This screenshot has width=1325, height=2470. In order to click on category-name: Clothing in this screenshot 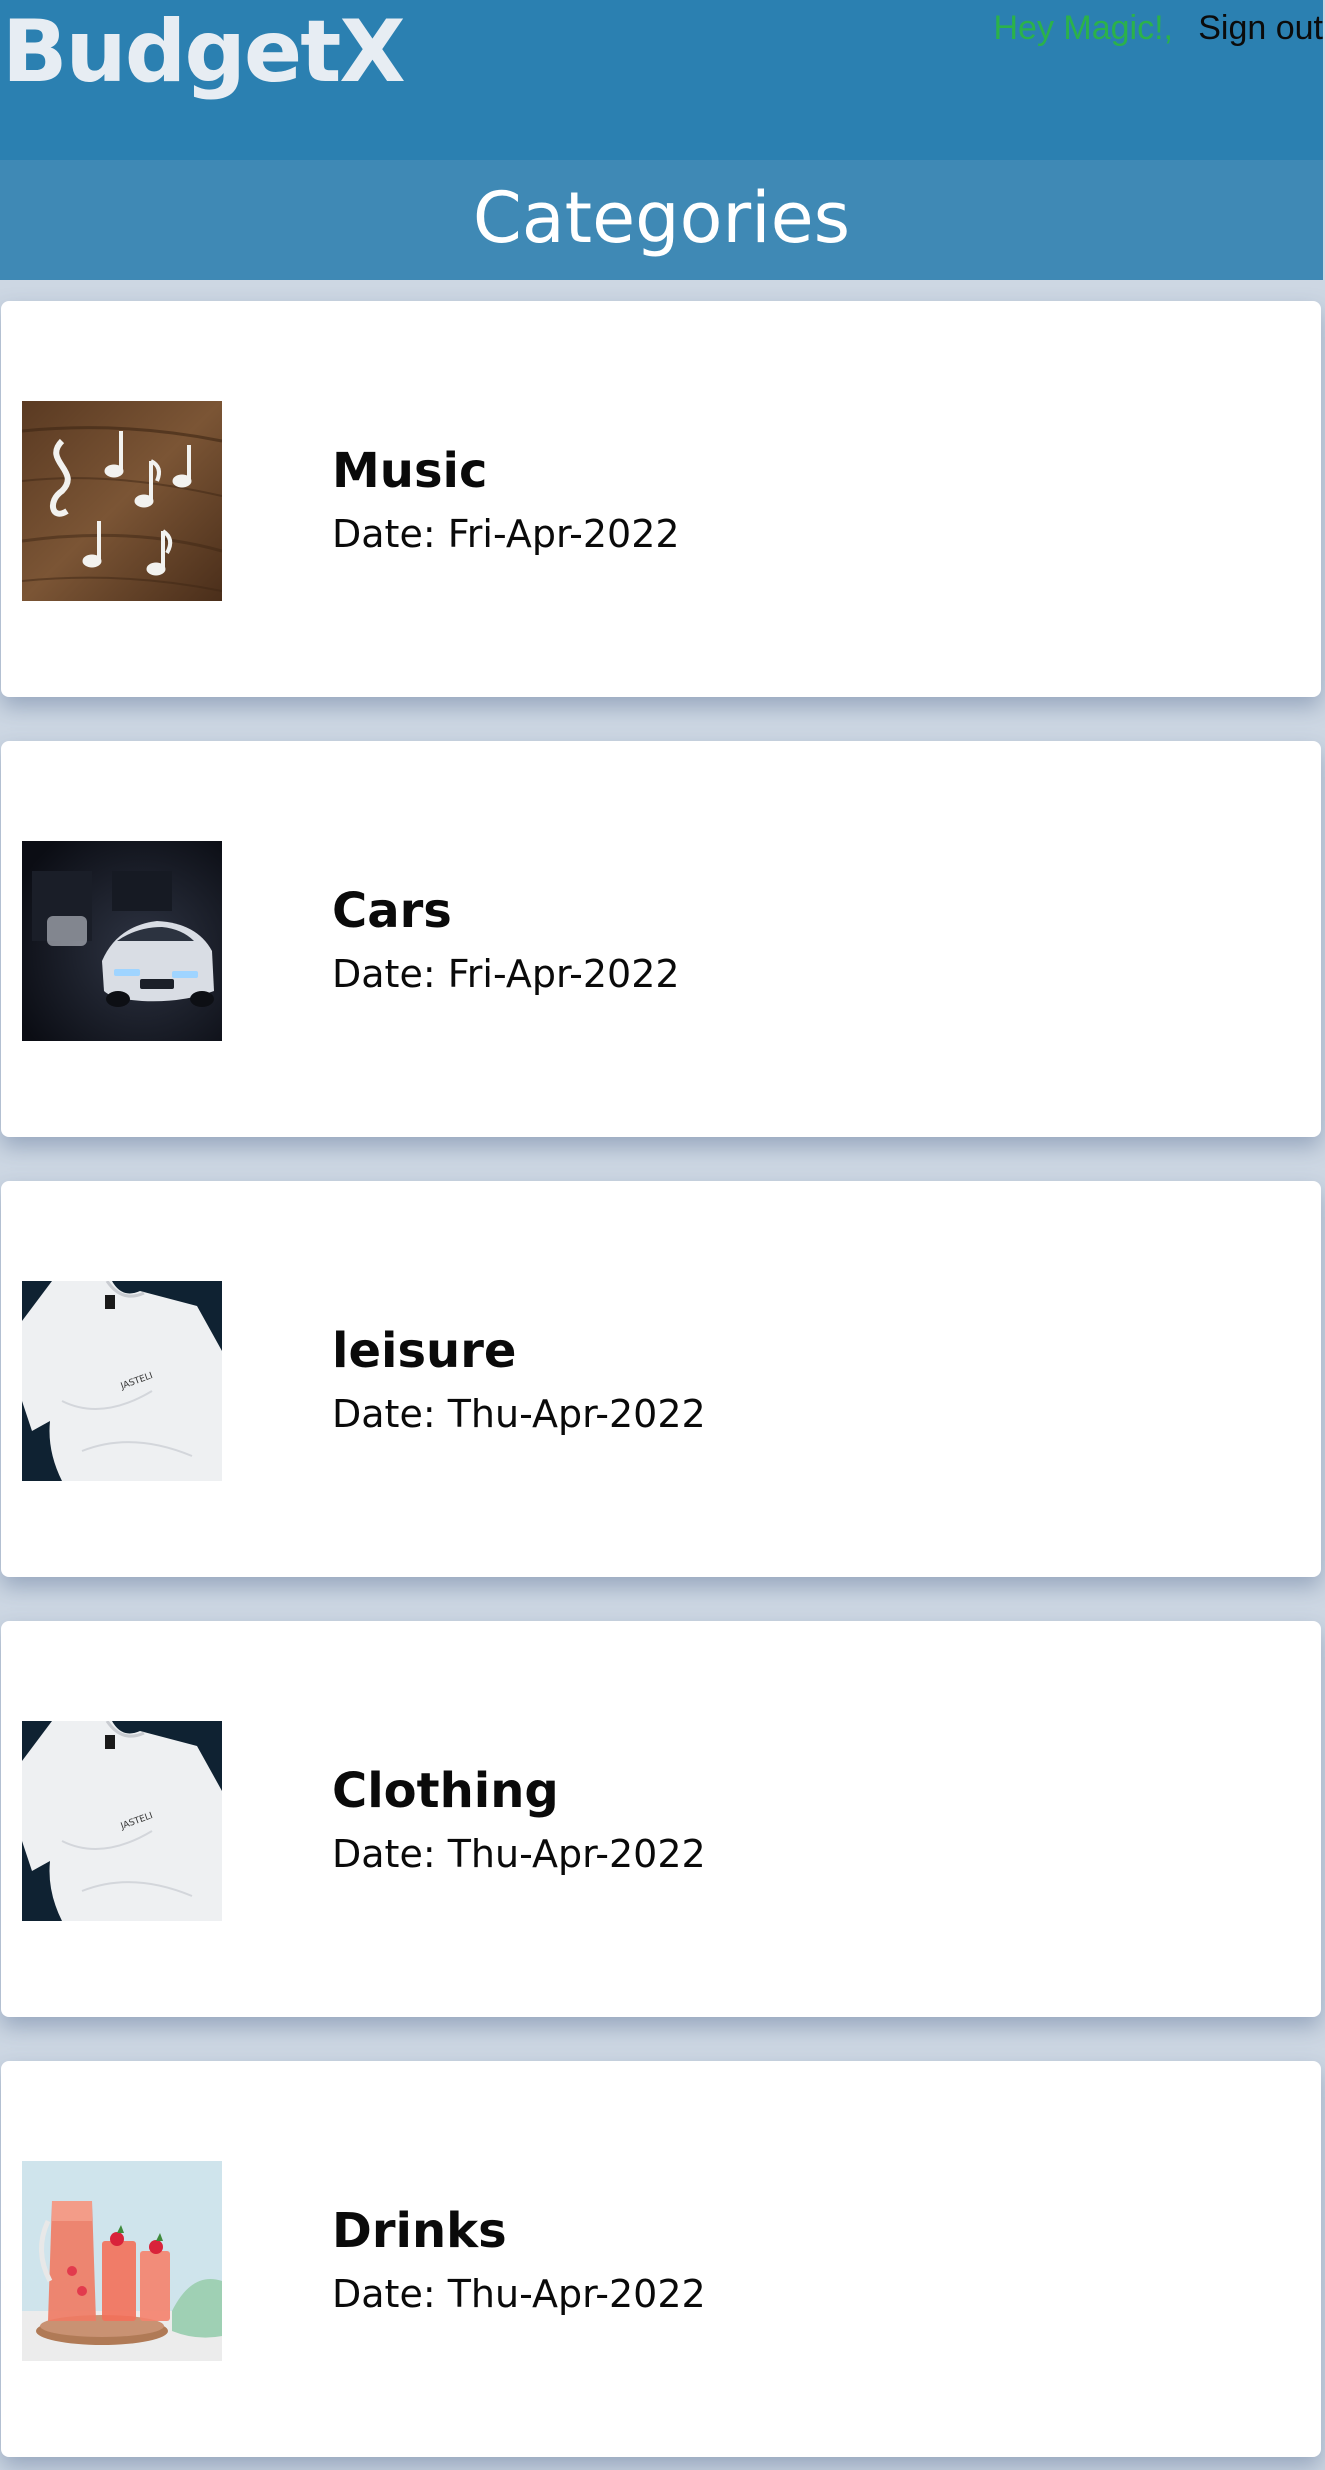, I will do `click(445, 1791)`.